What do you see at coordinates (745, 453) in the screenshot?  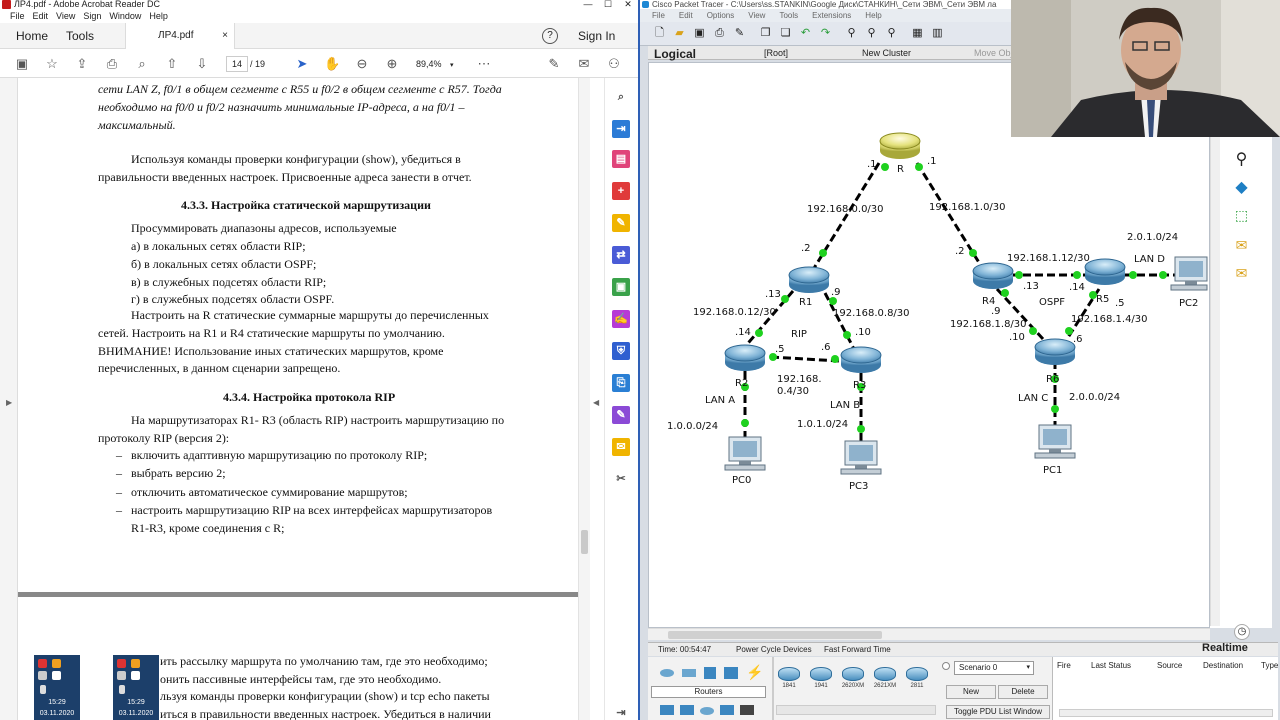 I see `pc-pc0` at bounding box center [745, 453].